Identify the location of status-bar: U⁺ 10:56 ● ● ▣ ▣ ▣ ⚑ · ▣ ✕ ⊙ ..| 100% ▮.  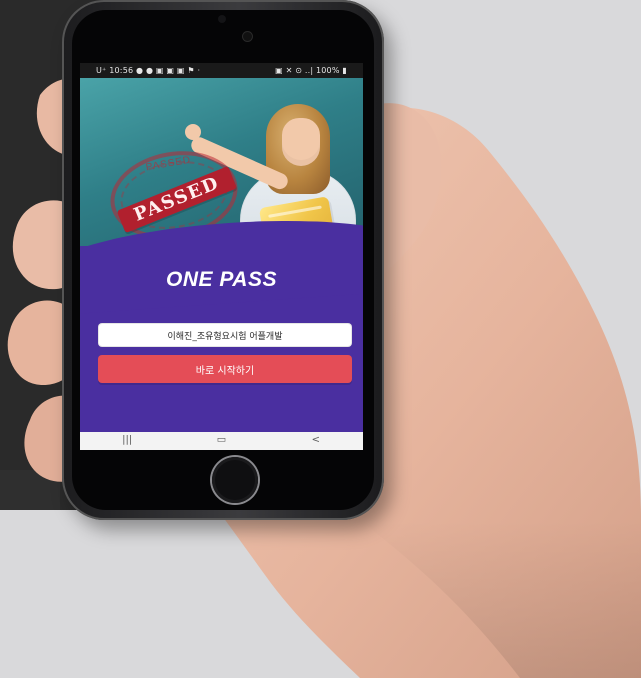
(221, 70).